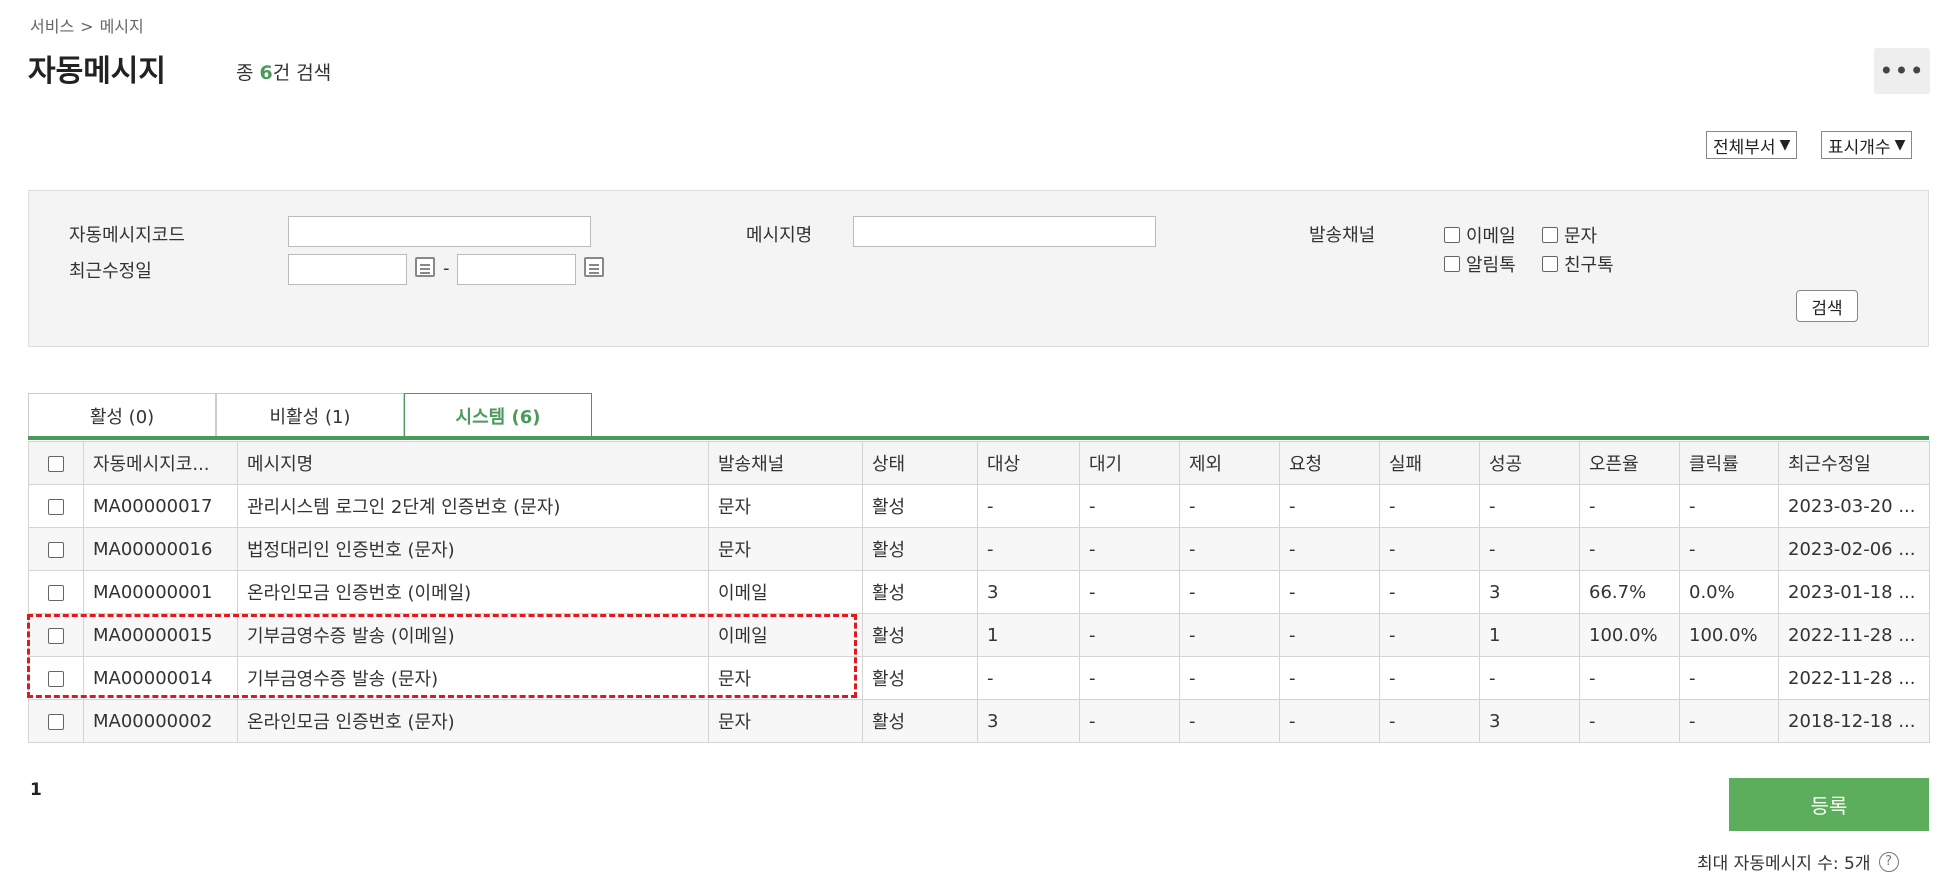  I want to click on breadcrumb: 서비스 > 메시지, so click(90, 25).